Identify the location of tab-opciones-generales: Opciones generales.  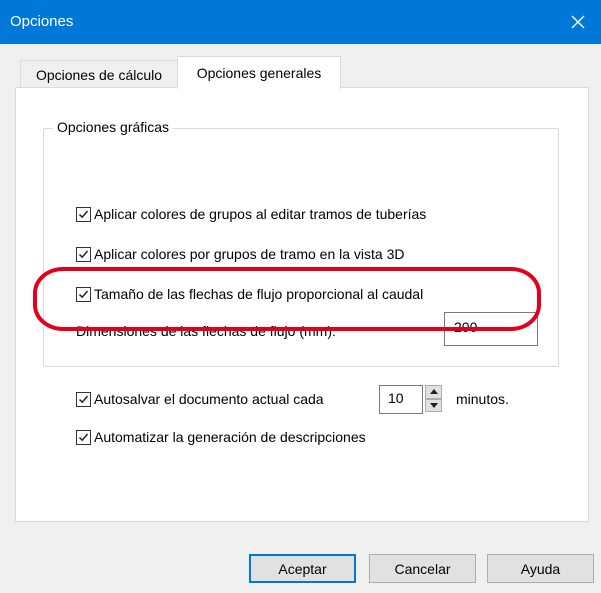
(259, 72).